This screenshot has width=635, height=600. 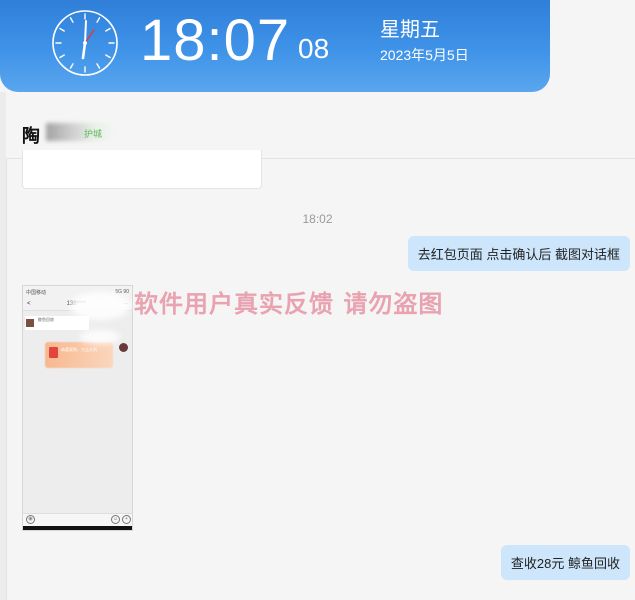 I want to click on clock-date: 2023年5月5日, so click(x=424, y=55).